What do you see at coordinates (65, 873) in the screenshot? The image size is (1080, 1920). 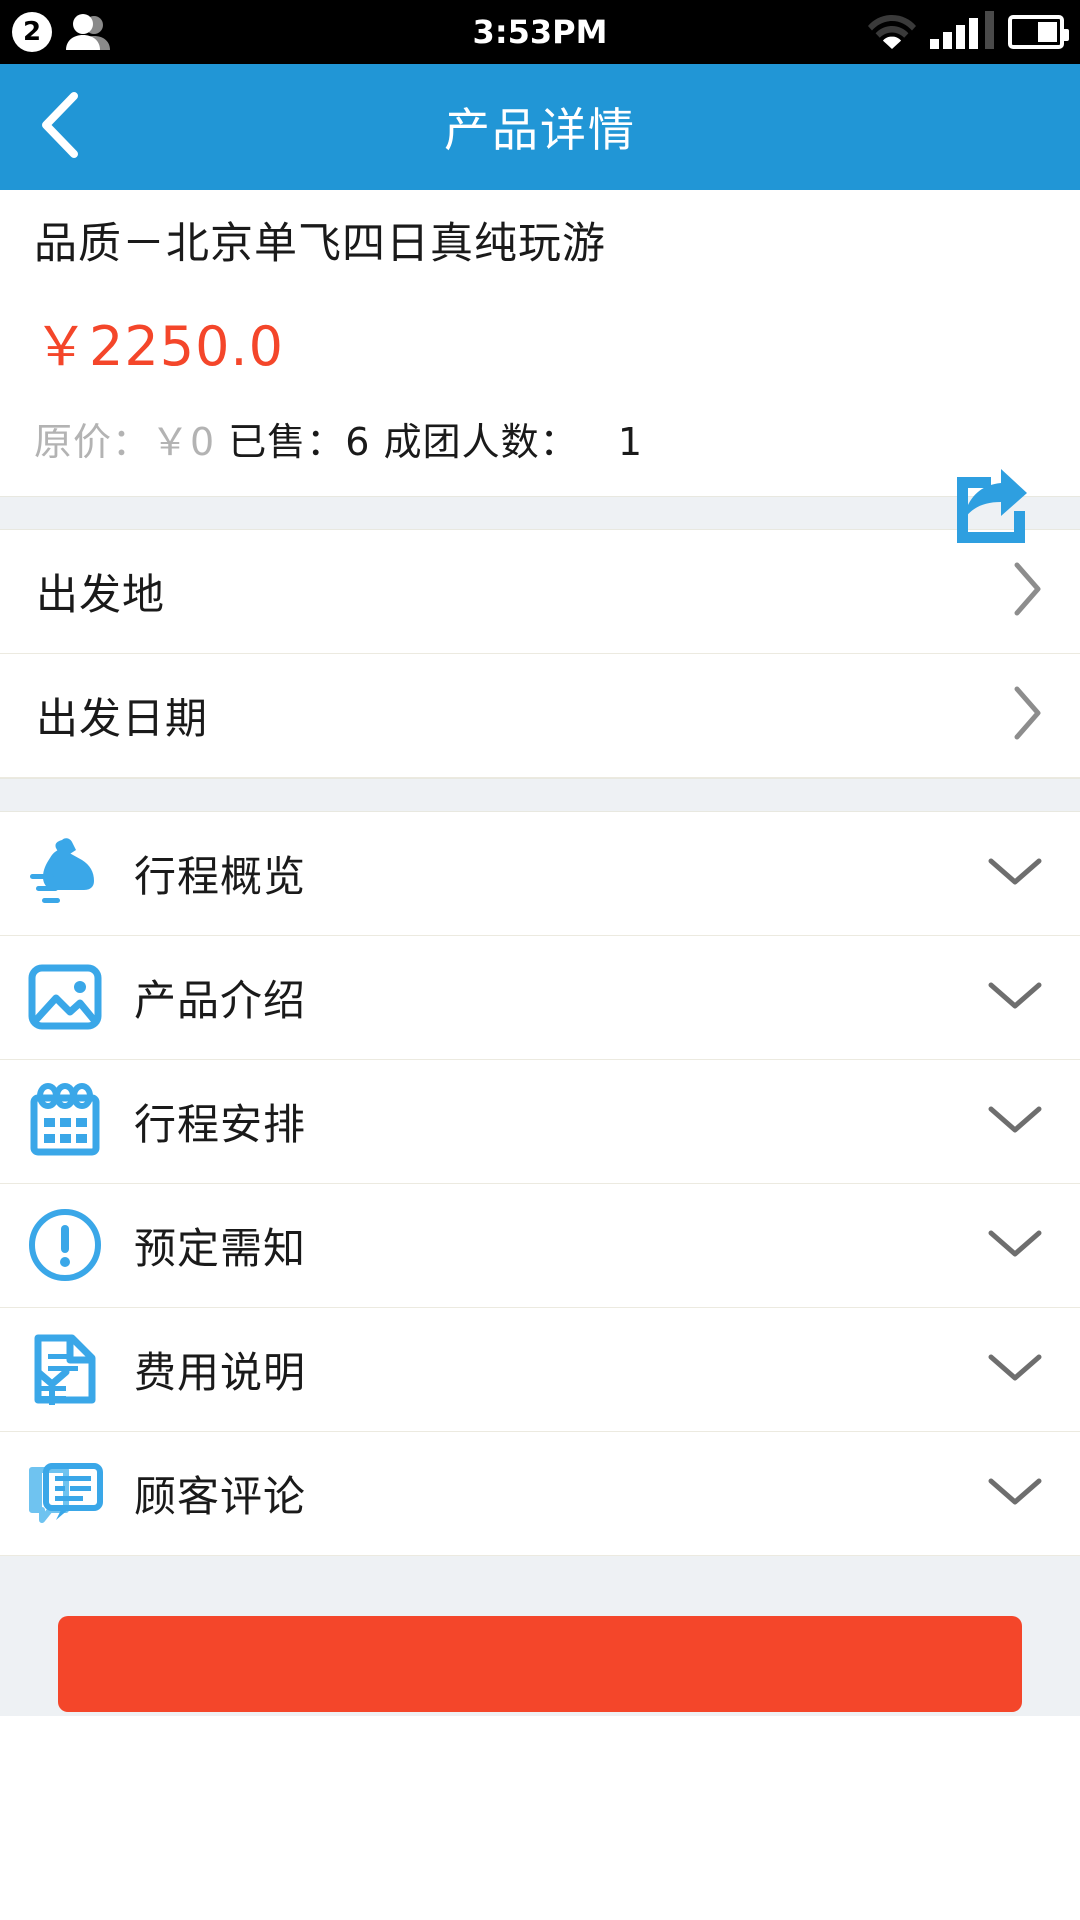 I see `shoe-icon` at bounding box center [65, 873].